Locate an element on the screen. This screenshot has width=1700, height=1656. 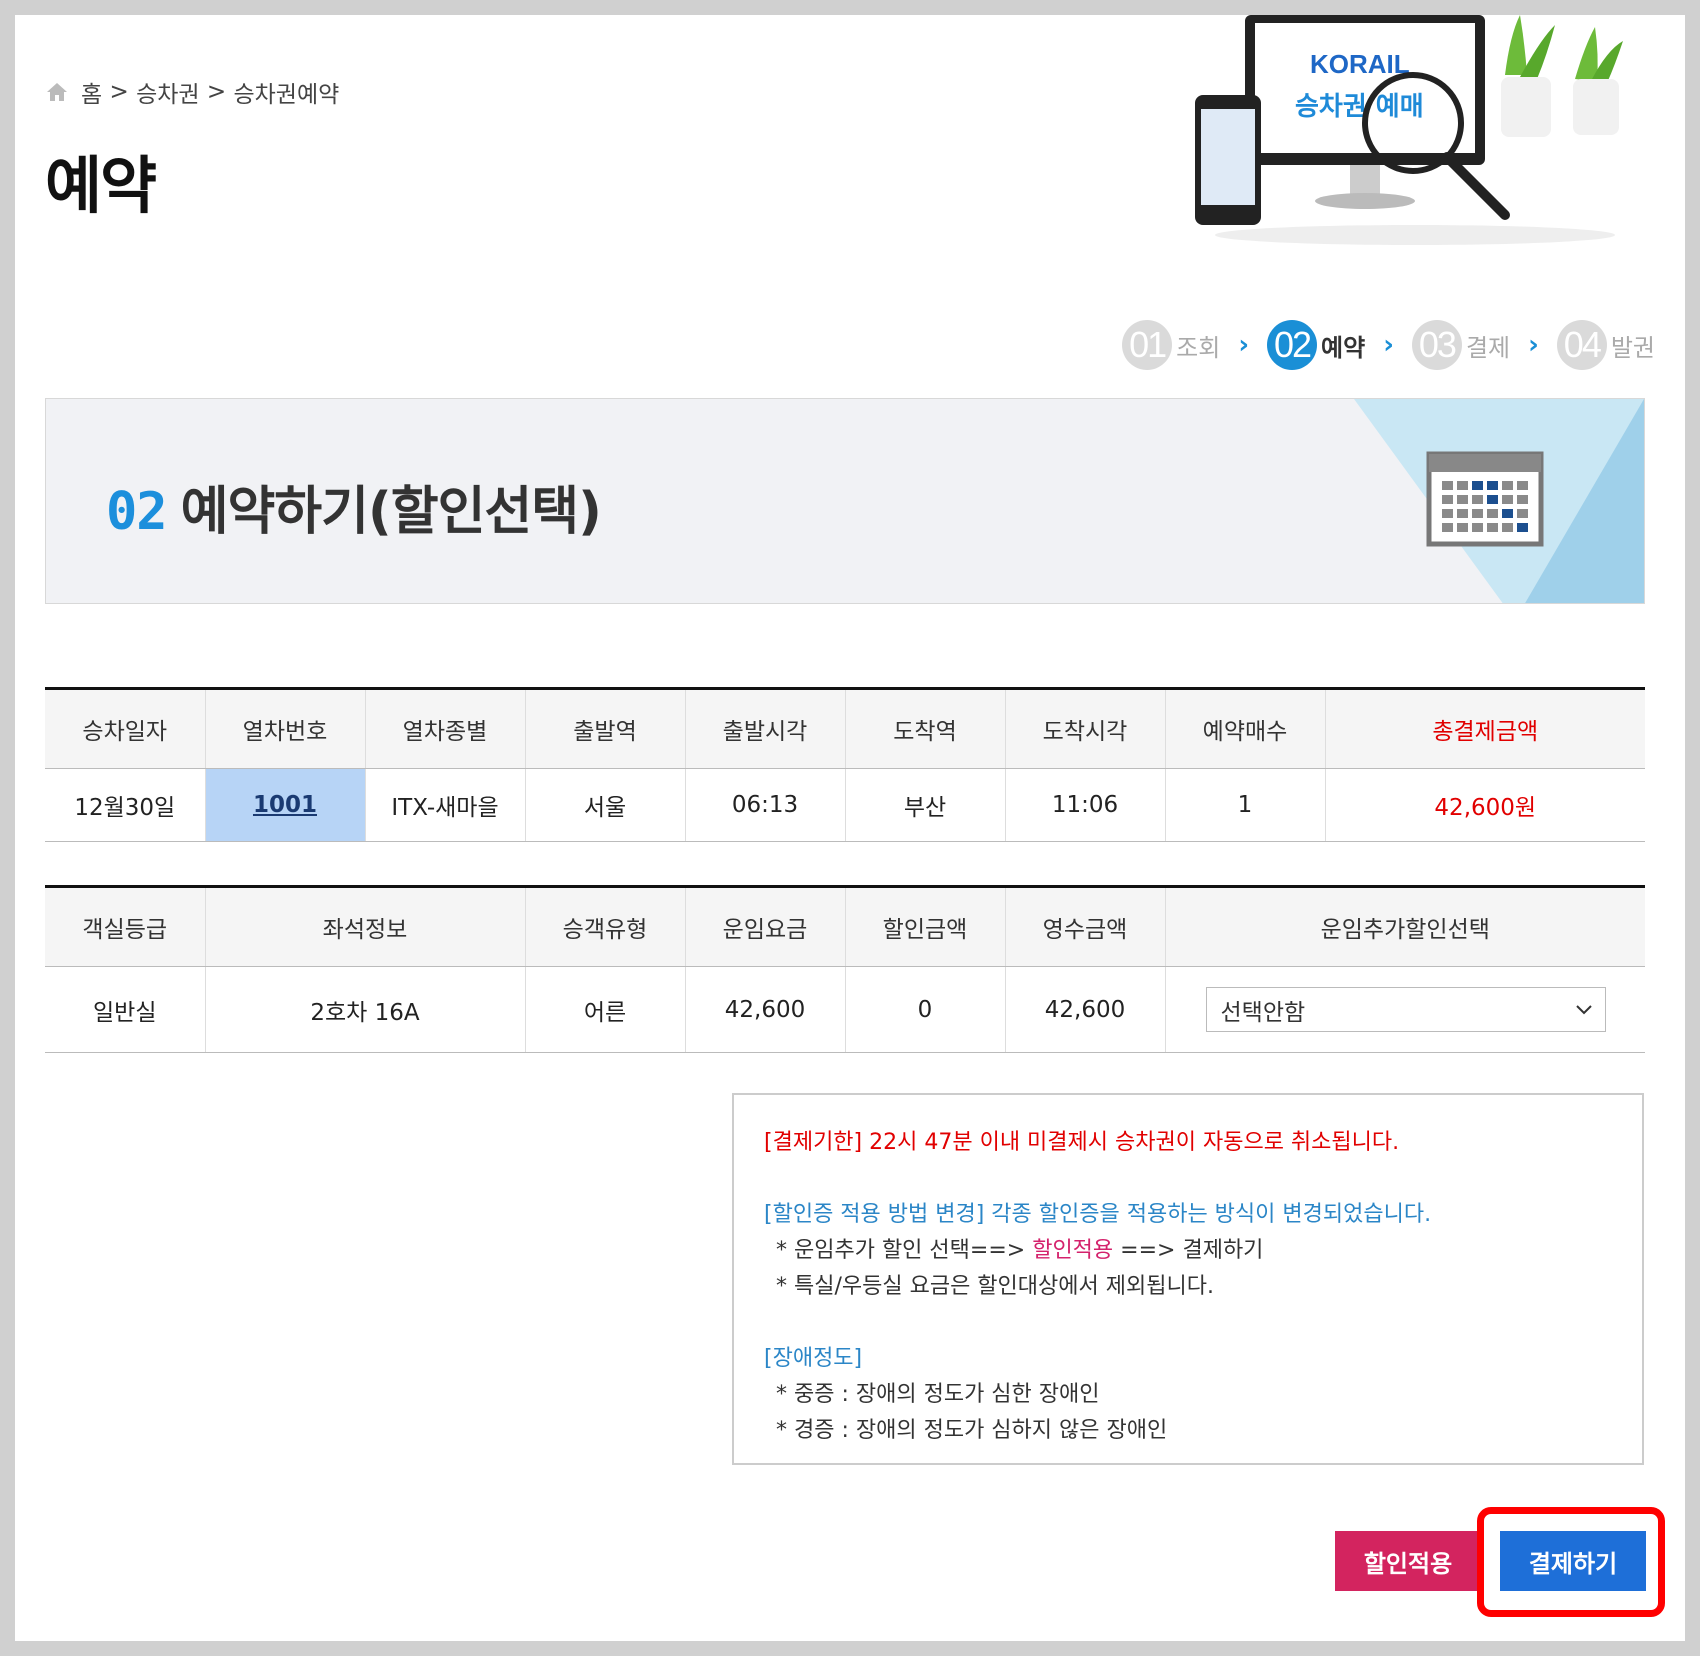
header-passenger-type: 승객유형 is located at coordinates (604, 926).